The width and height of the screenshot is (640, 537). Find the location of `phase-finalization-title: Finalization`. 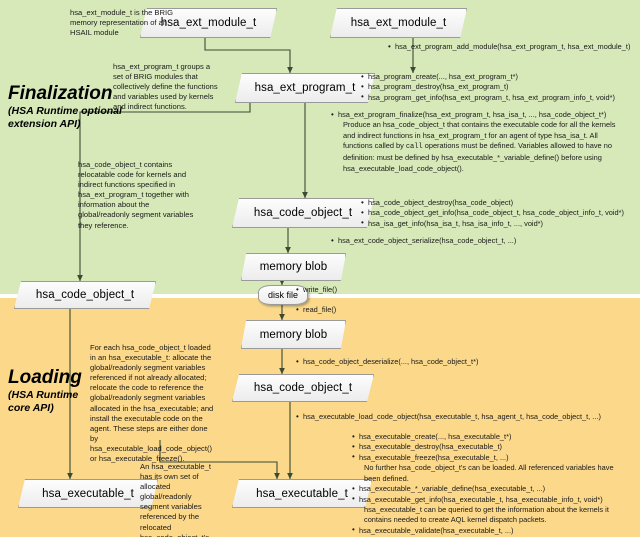

phase-finalization-title: Finalization is located at coordinates (60, 93).